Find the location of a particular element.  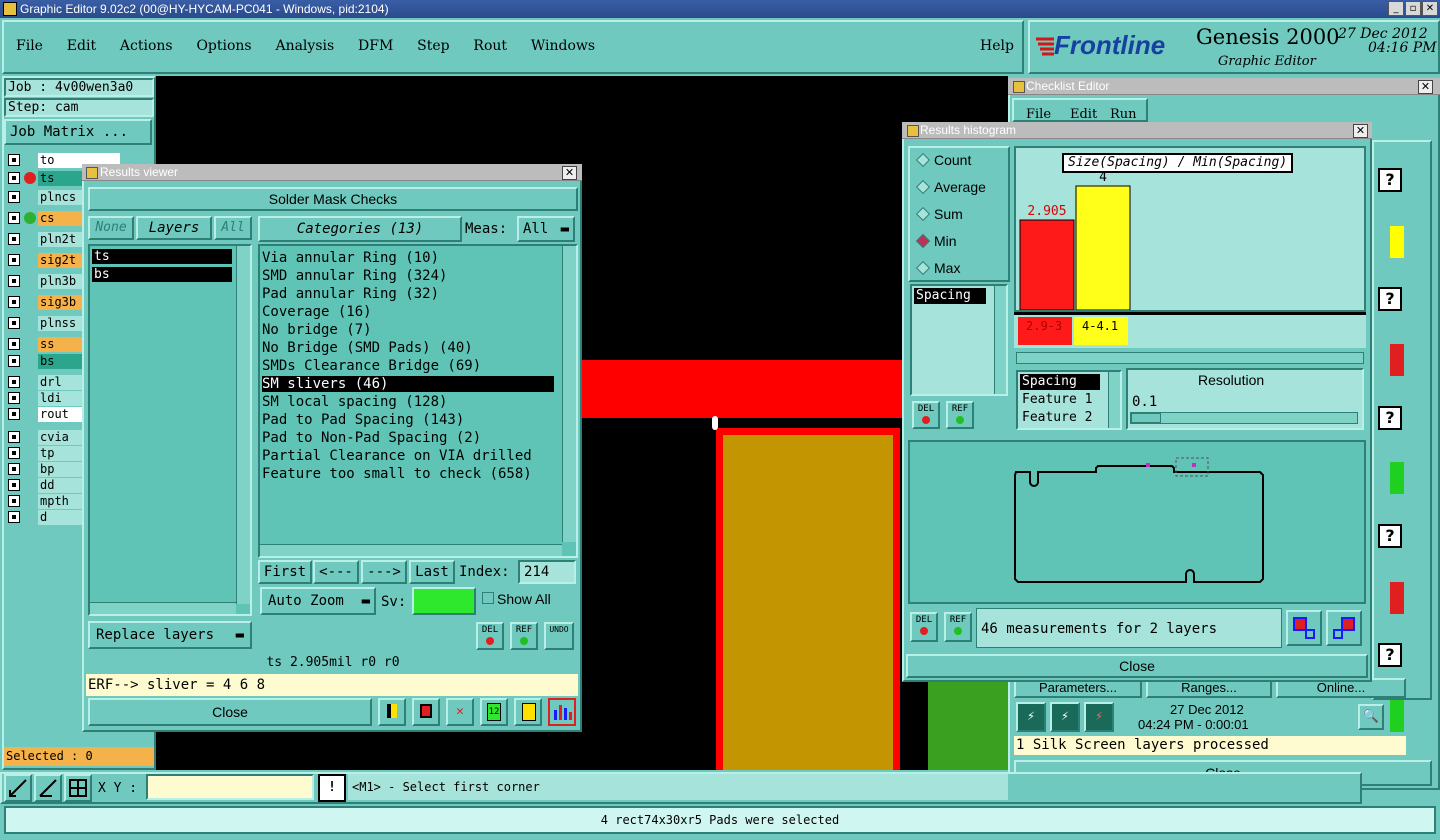

histogram-bar is located at coordinates (1103, 247).